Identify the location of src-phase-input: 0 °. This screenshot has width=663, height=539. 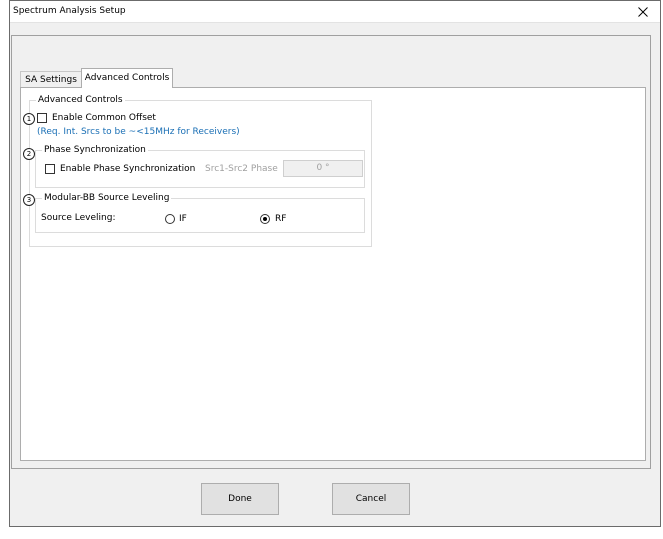
(323, 168).